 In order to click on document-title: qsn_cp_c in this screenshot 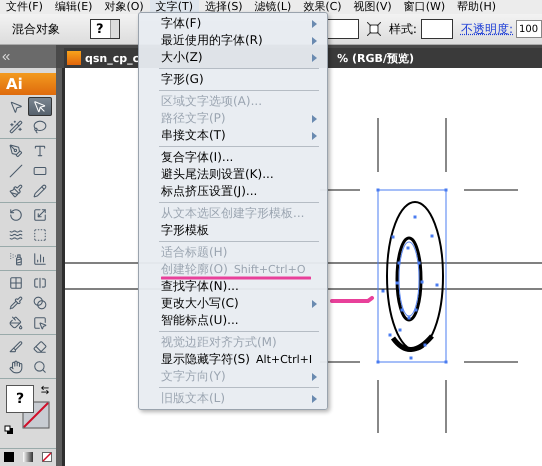, I will do `click(112, 58)`.